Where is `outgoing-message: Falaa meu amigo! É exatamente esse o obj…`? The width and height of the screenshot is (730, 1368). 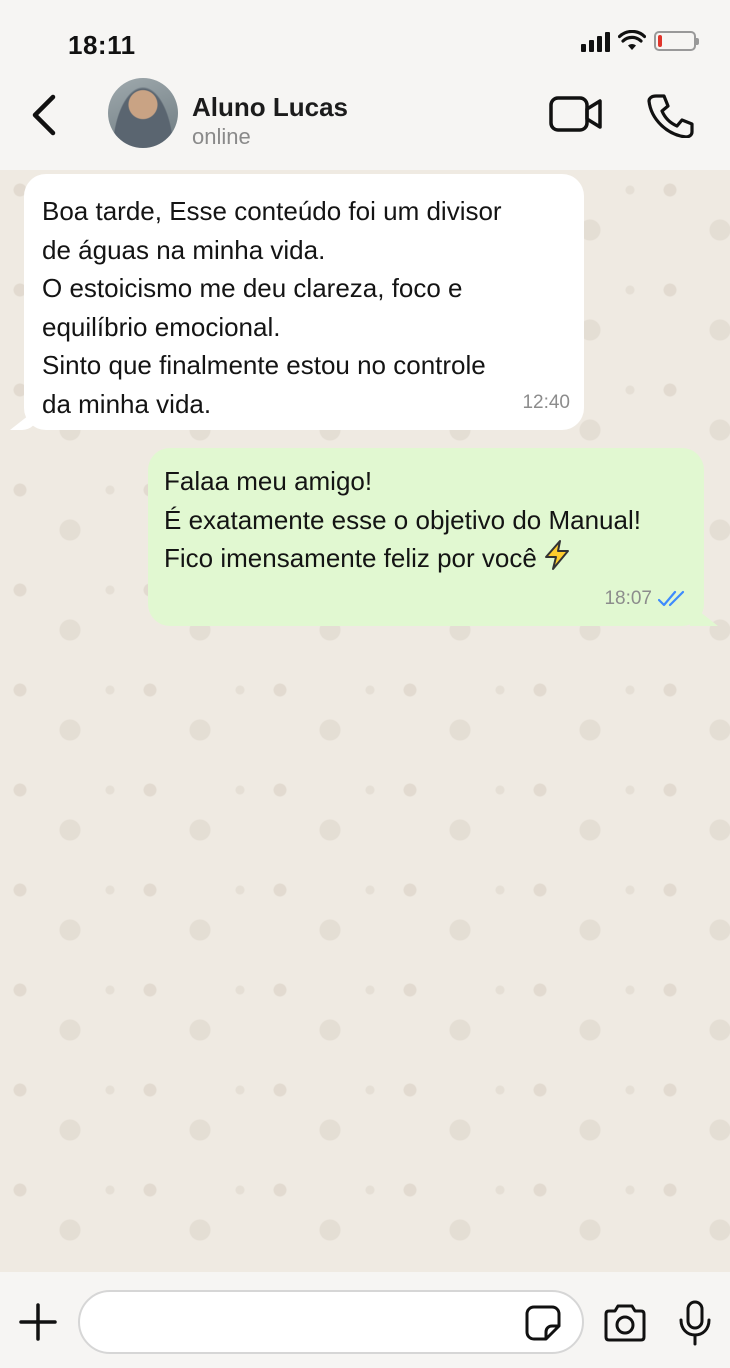 outgoing-message: Falaa meu amigo! É exatamente esse o obj… is located at coordinates (426, 537).